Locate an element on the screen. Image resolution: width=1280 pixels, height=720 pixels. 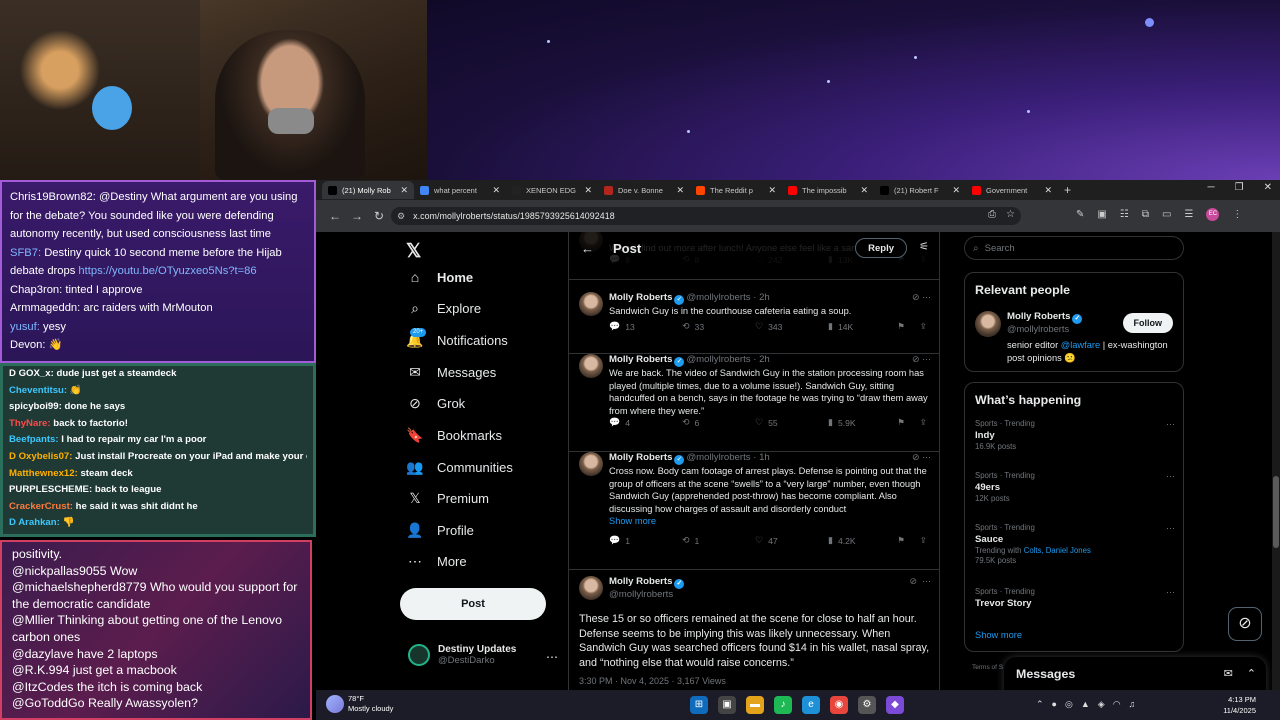
chat-username: Armmageddn: is located at coordinates (45, 308).